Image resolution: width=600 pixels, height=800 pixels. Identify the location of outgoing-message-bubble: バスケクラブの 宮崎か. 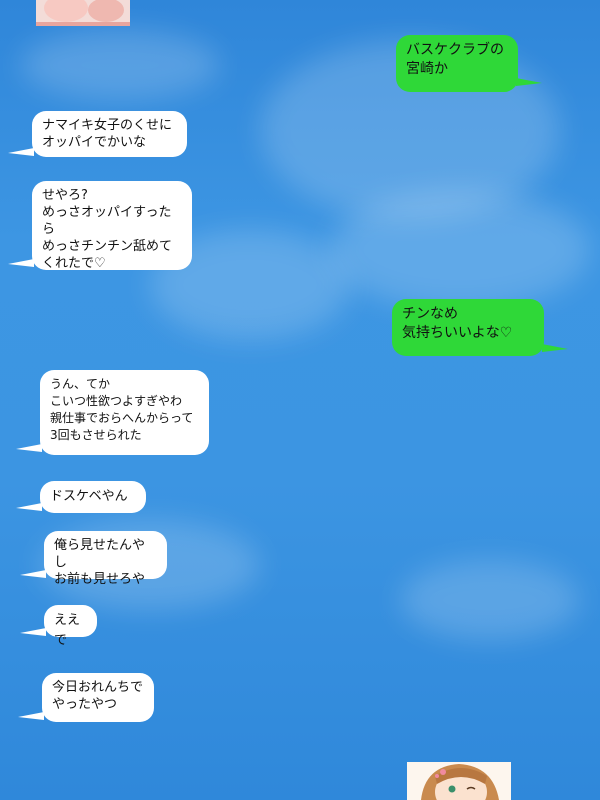
(457, 63).